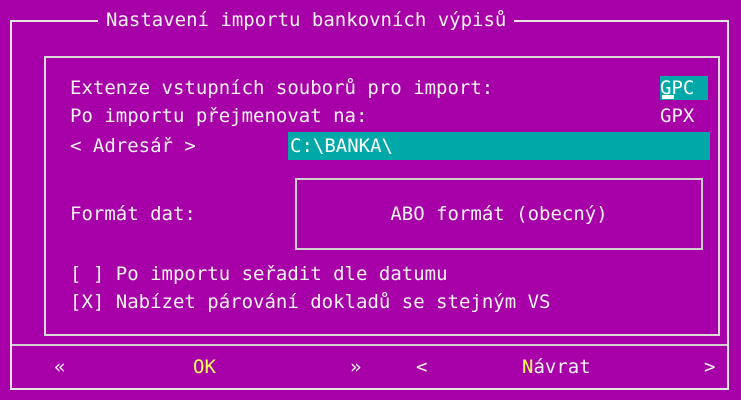  Describe the element at coordinates (219, 116) in the screenshot. I see `rename-label: Po importu přejmenovat na:` at that location.